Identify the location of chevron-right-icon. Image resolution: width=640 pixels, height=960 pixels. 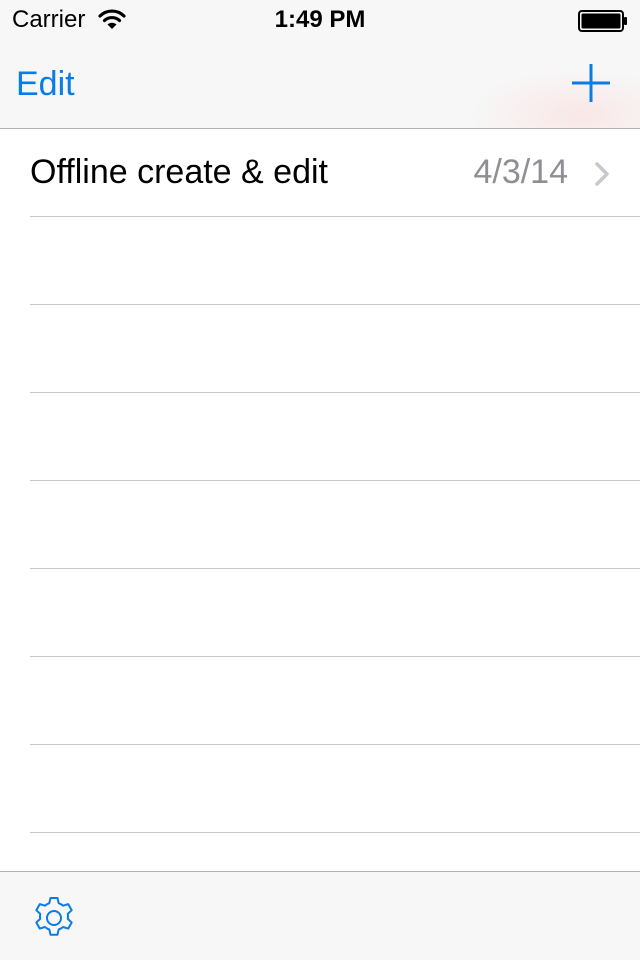
(602, 174).